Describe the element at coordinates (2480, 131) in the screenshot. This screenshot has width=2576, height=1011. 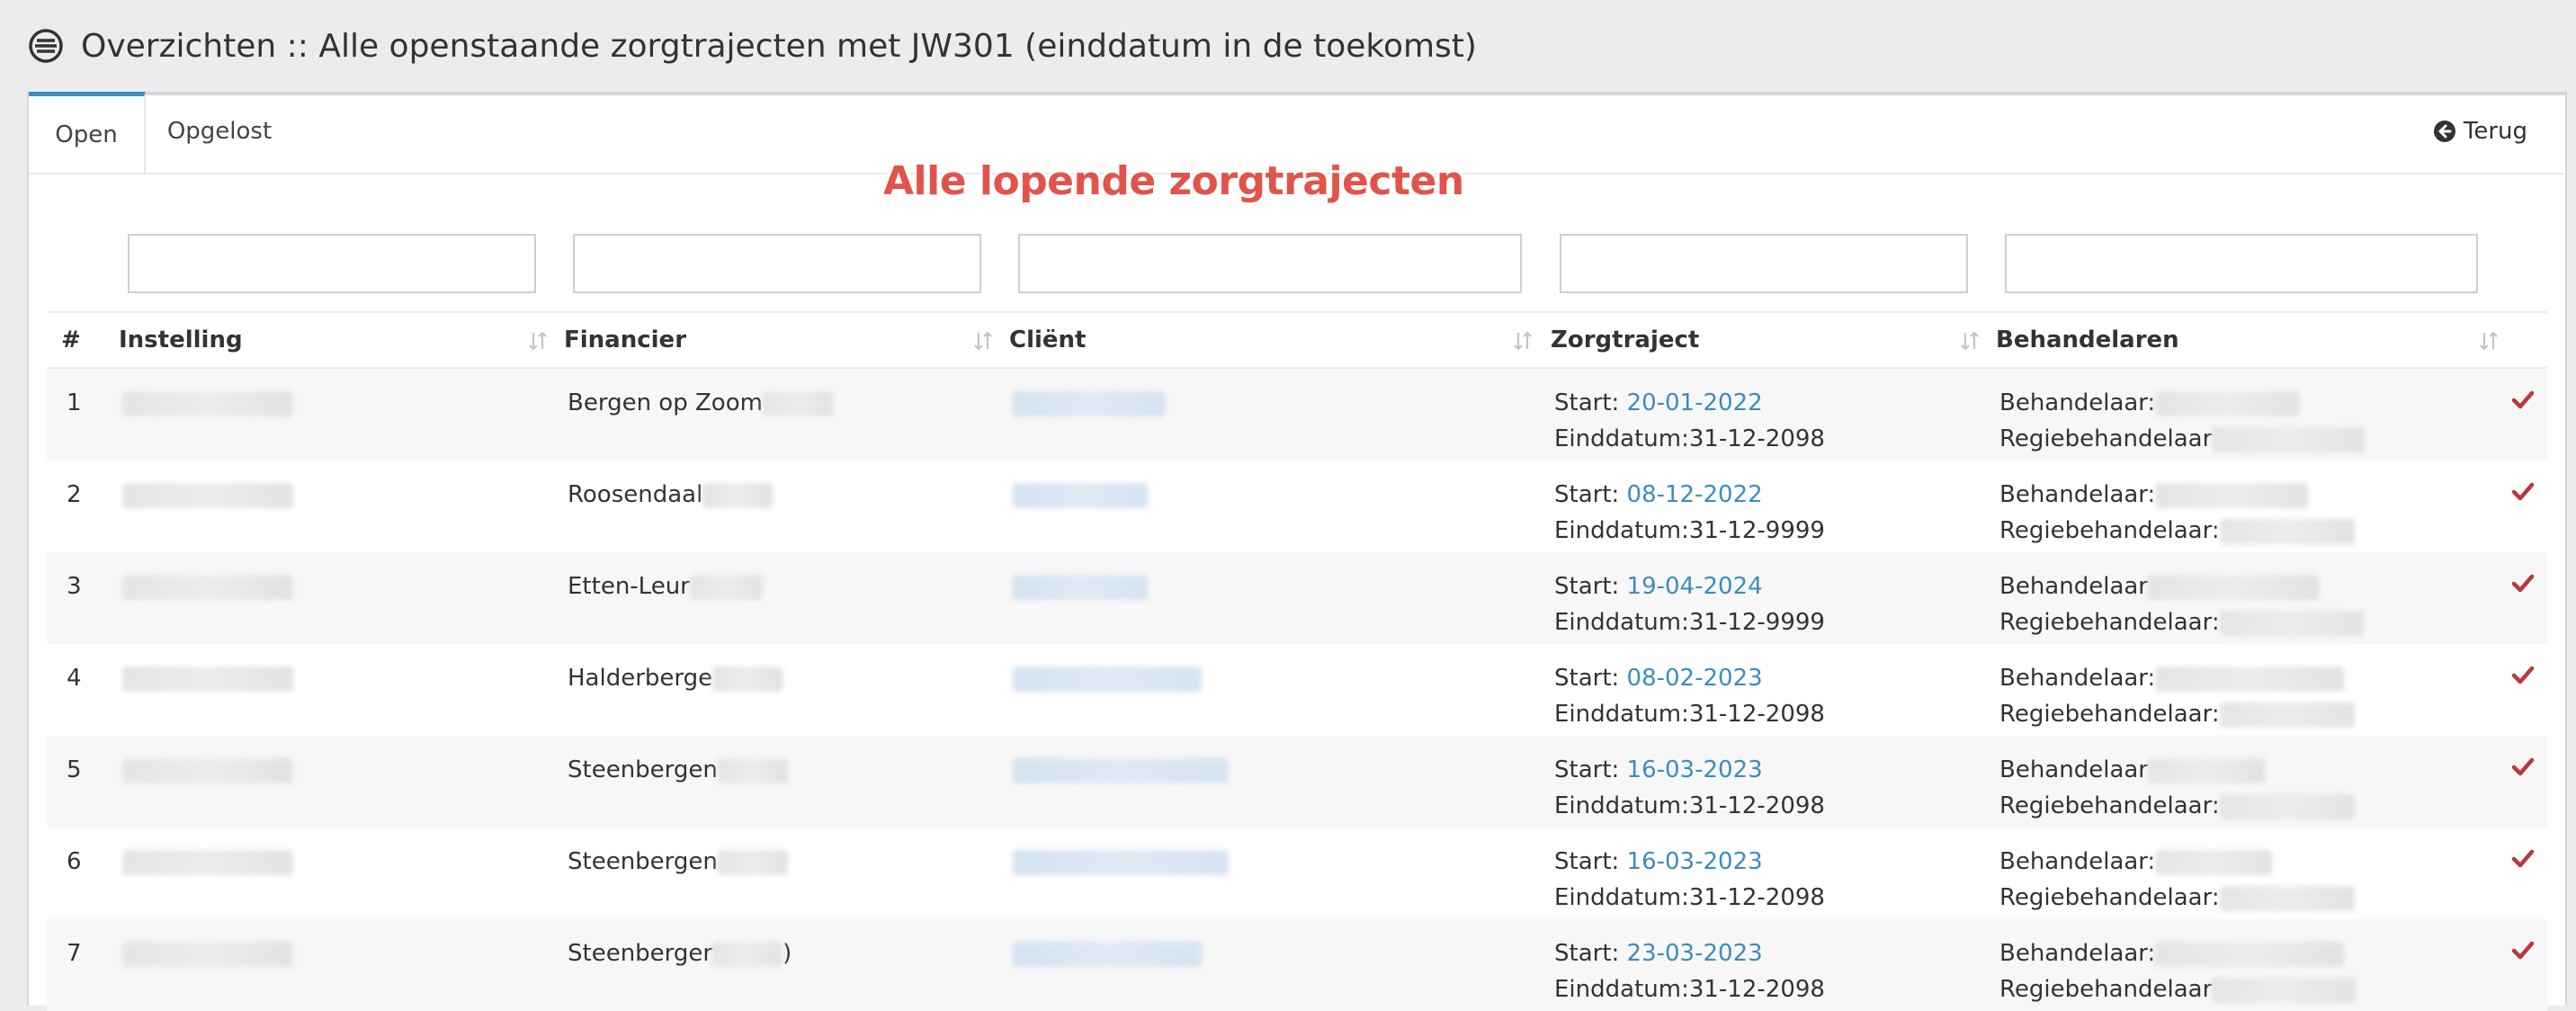
I see `back-button: Terug` at that location.